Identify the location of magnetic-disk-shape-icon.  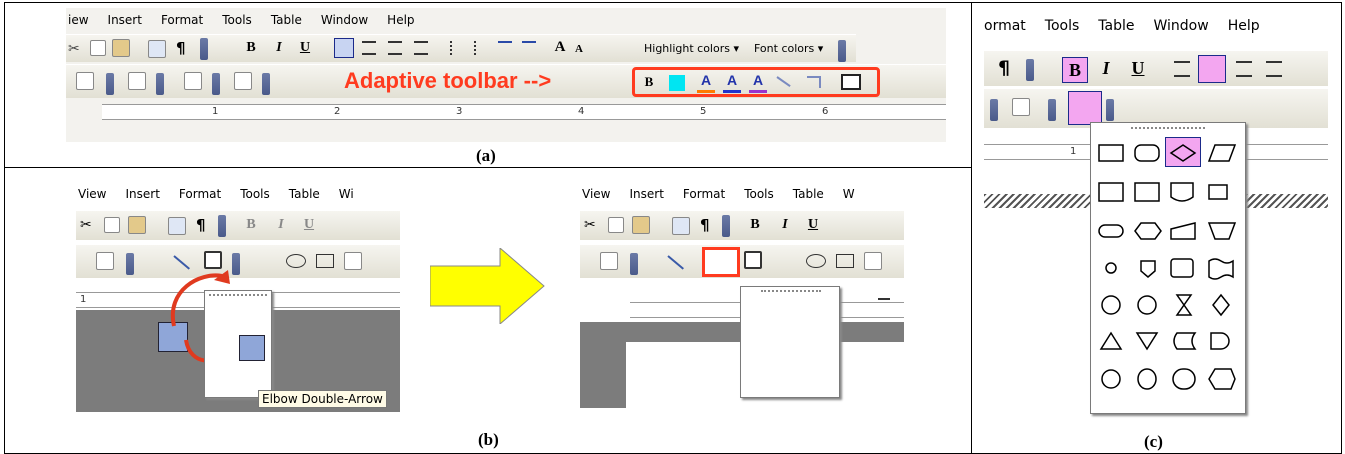
(1147, 379).